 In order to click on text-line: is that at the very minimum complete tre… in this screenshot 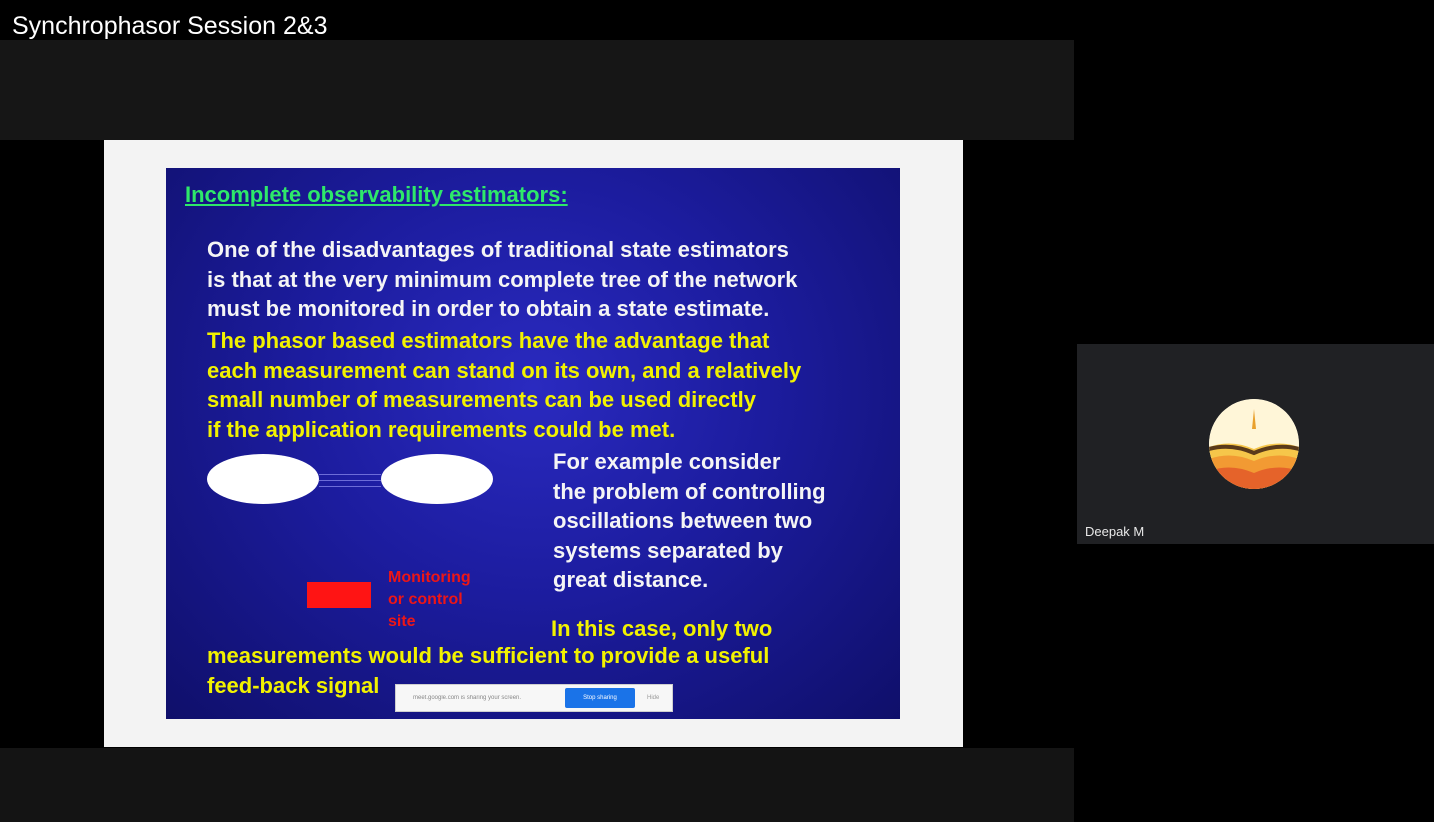, I will do `click(502, 279)`.